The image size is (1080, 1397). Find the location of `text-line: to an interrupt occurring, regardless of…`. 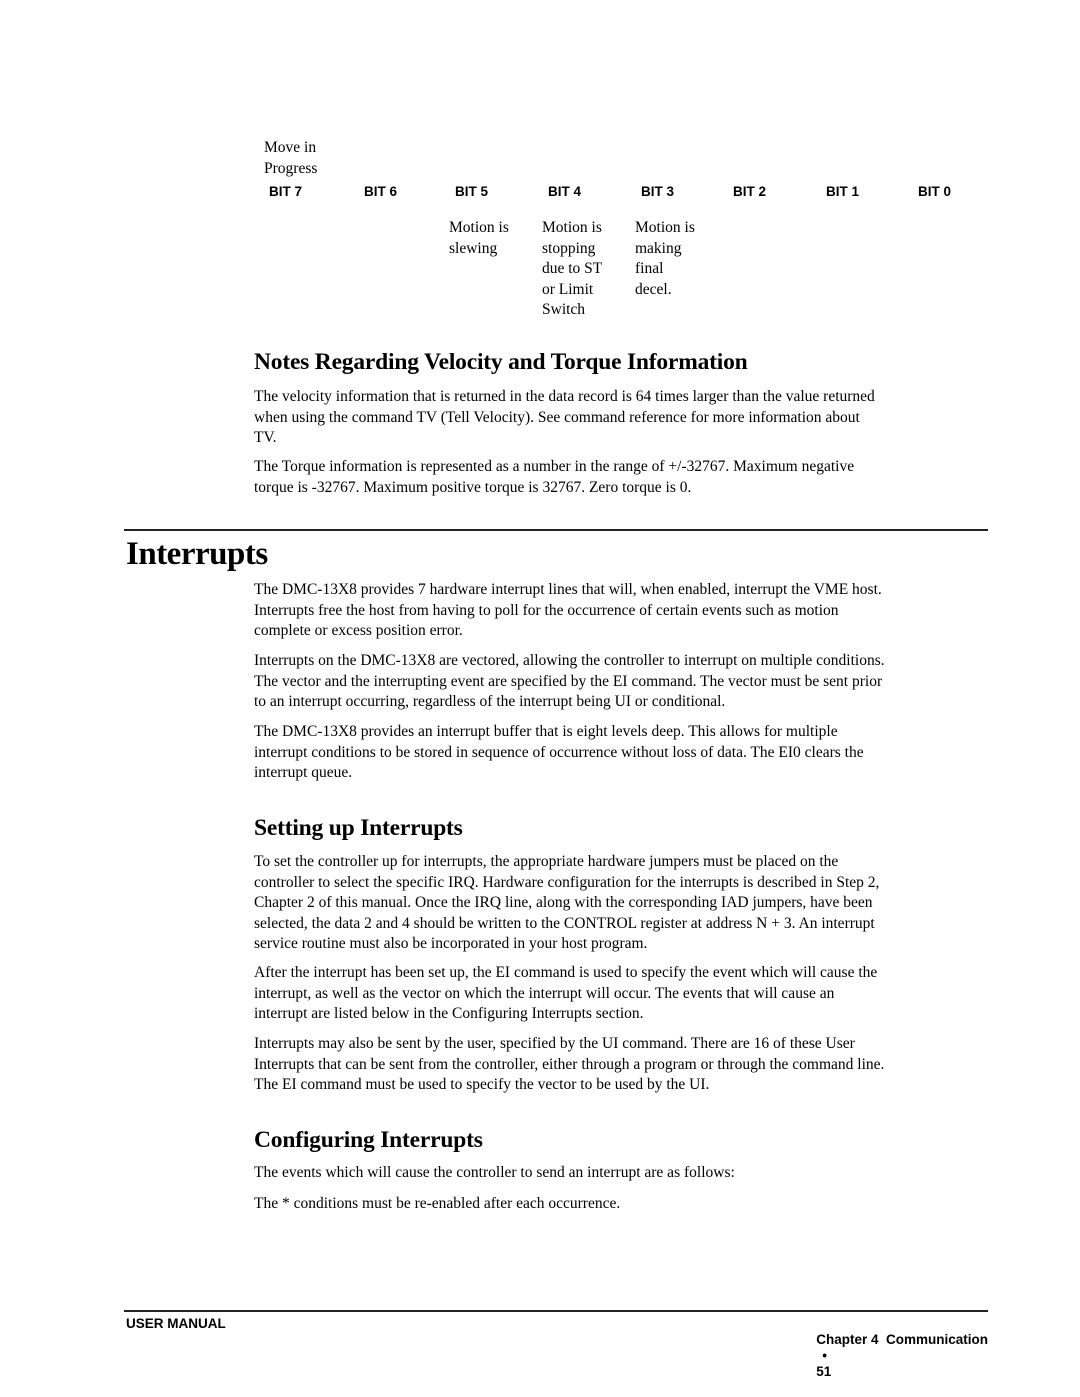

text-line: to an interrupt occurring, regardless of… is located at coordinates (490, 701).